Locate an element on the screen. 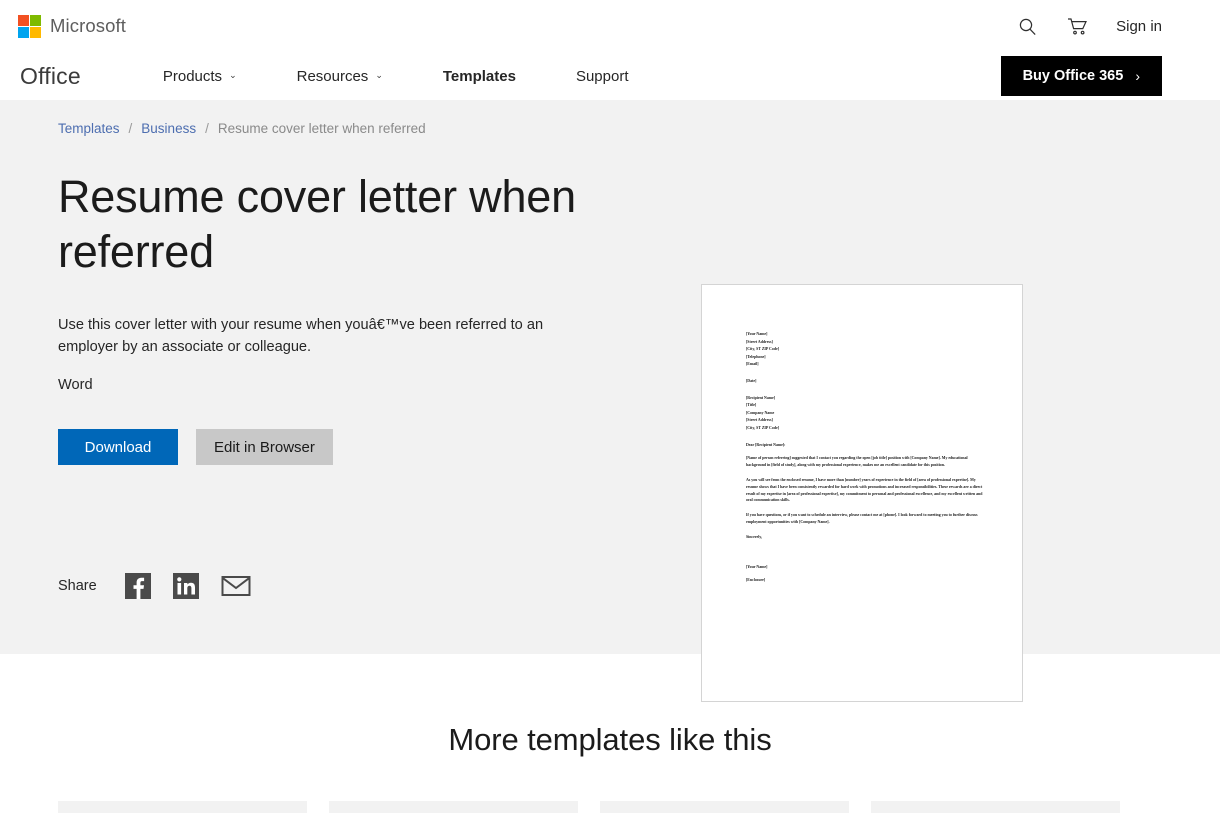 This screenshot has width=1220, height=813. preview-signature: [Your Name] is located at coordinates (757, 566).